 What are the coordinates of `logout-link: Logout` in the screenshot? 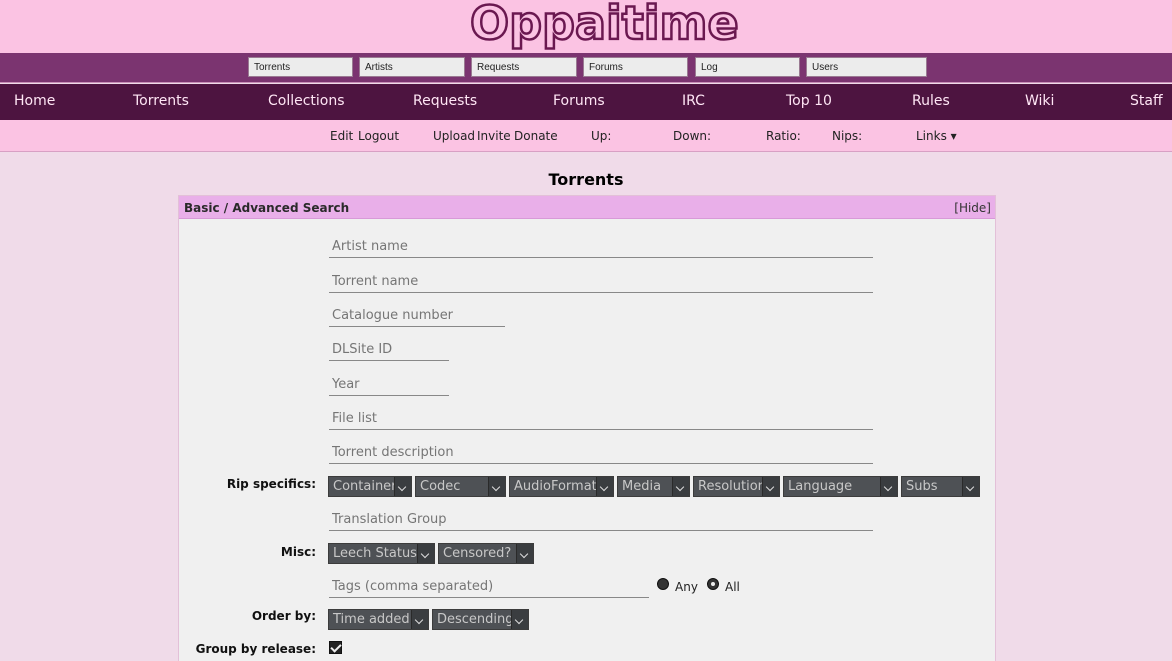 It's located at (378, 136).